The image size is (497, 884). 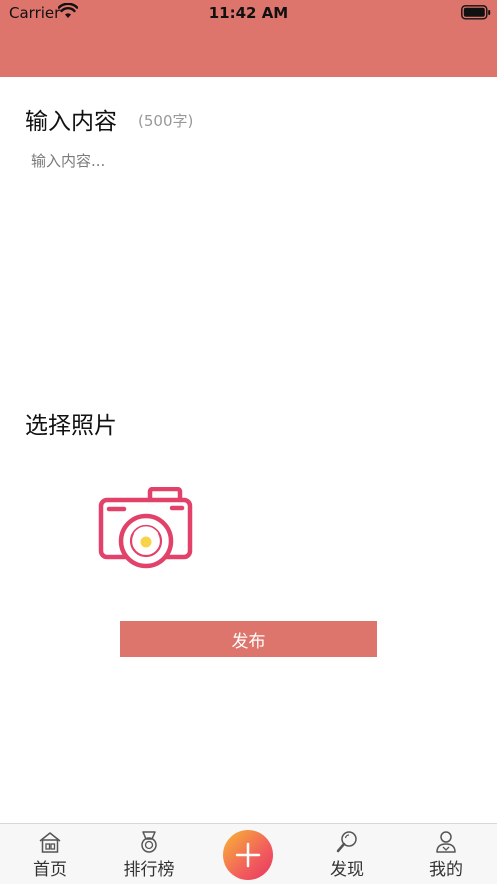 What do you see at coordinates (347, 870) in the screenshot?
I see `tab-discover-label: 发现` at bounding box center [347, 870].